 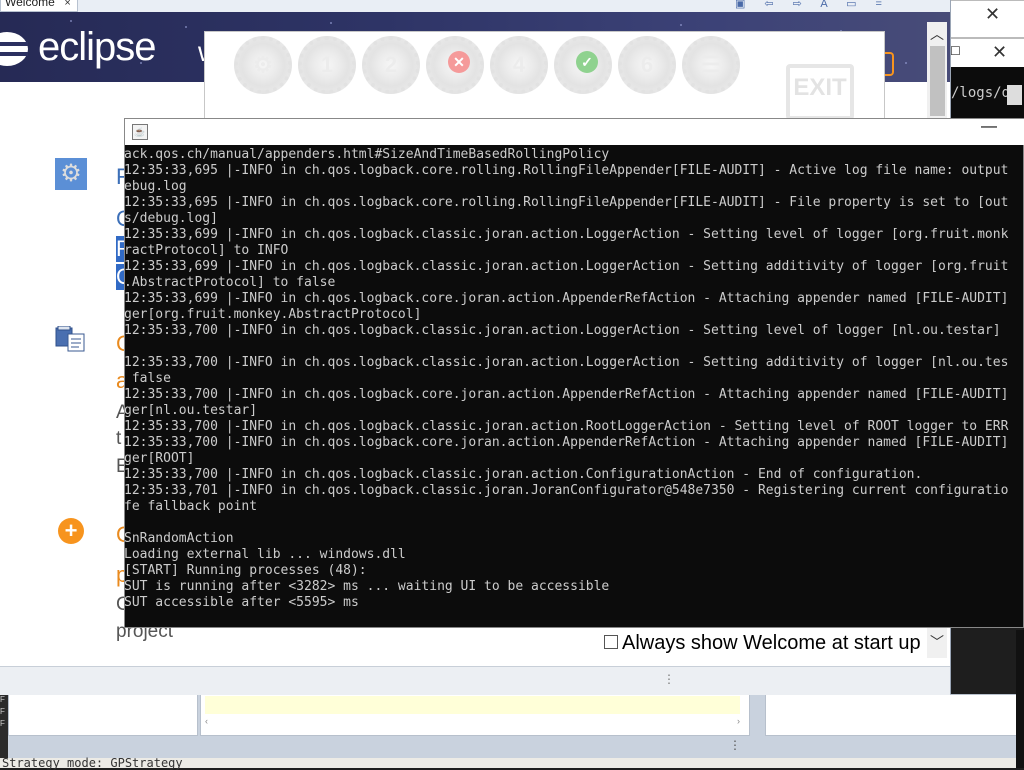 What do you see at coordinates (459, 62) in the screenshot?
I see `error-x-icon: ✕` at bounding box center [459, 62].